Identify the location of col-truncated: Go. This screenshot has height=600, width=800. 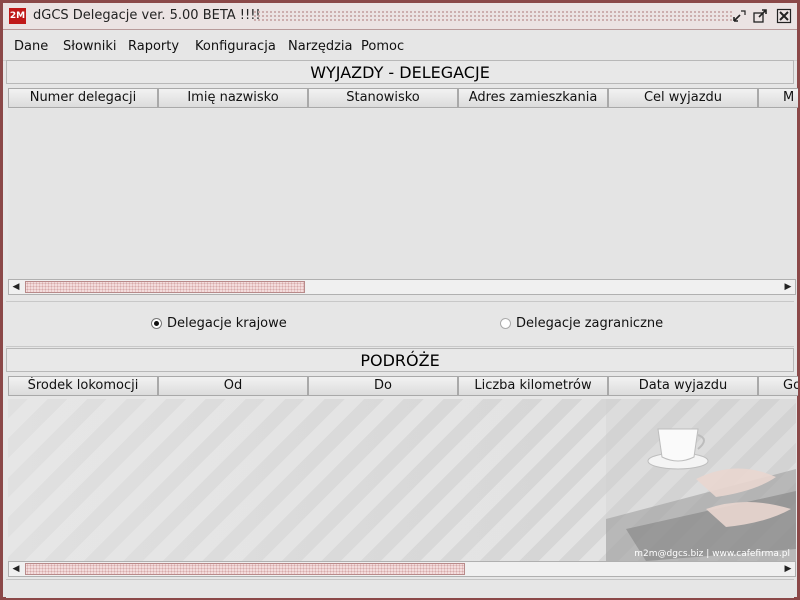
(778, 386).